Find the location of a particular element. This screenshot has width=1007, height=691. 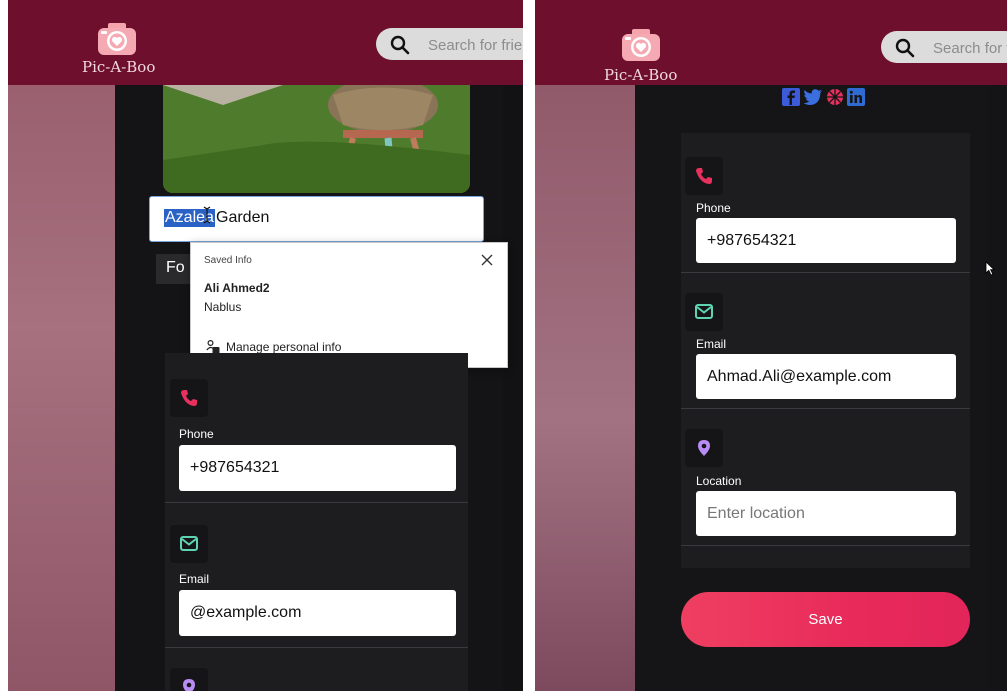

social-links is located at coordinates (823, 97).